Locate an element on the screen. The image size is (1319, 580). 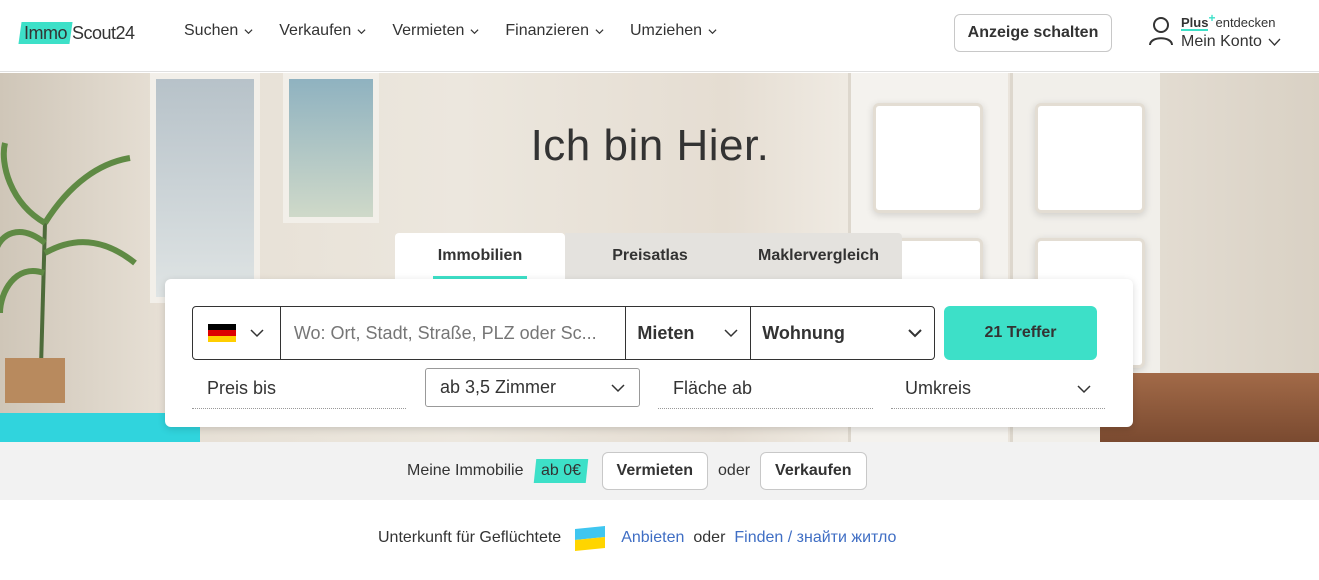
user-icon is located at coordinates (1161, 31).